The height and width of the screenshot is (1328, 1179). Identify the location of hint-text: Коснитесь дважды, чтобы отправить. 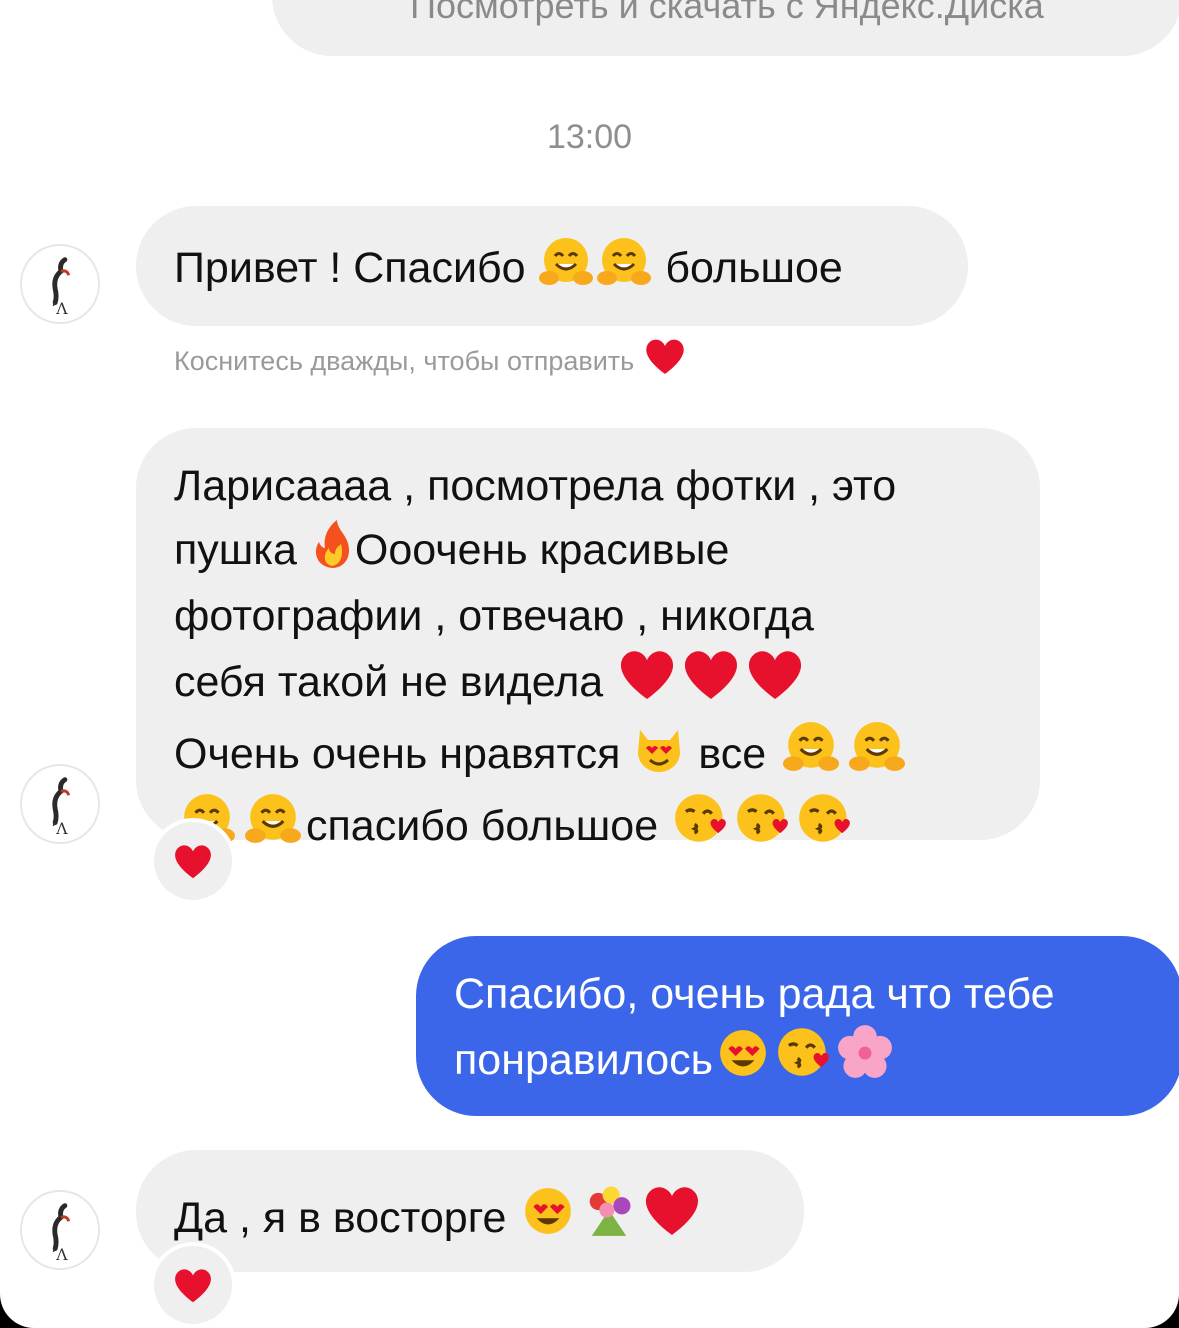
(404, 361).